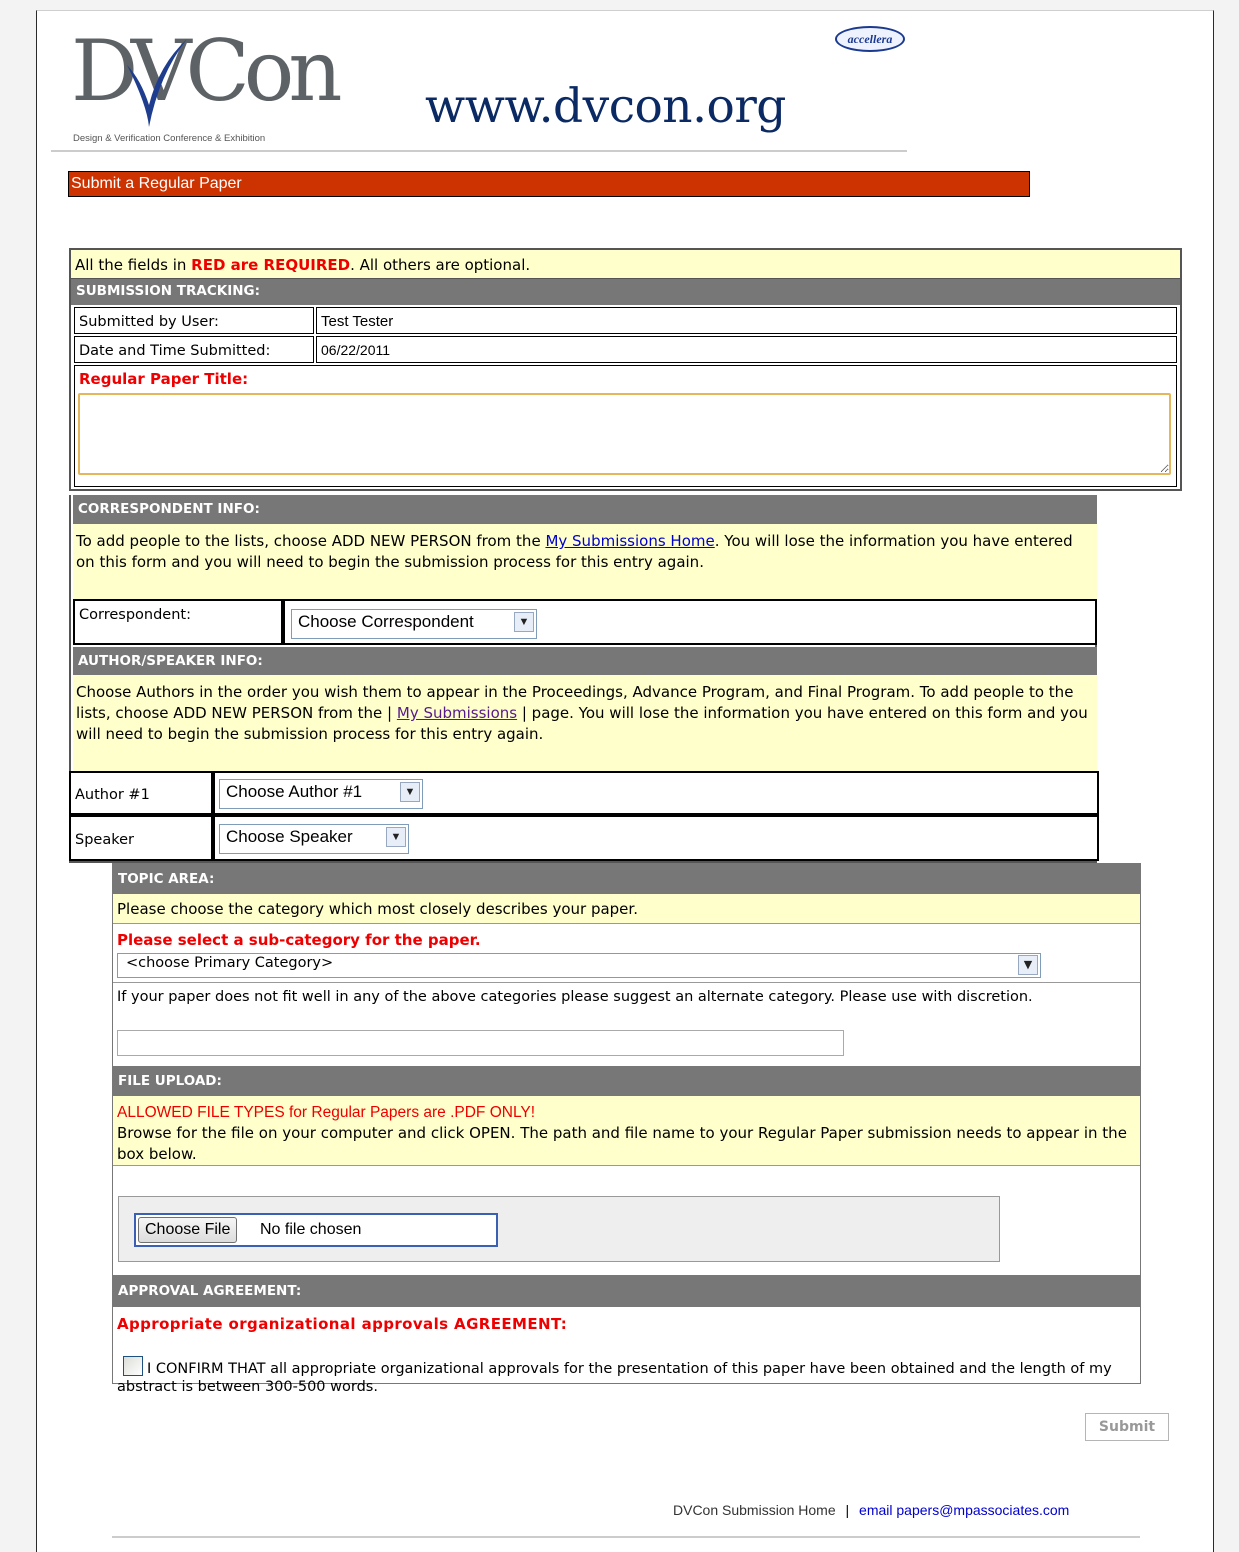 The image size is (1239, 1552). I want to click on speaker-select-value: Choose Speaker, so click(289, 836).